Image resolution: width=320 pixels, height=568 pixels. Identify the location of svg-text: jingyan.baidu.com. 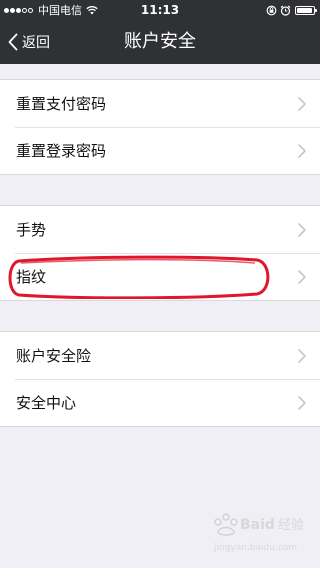
(255, 548).